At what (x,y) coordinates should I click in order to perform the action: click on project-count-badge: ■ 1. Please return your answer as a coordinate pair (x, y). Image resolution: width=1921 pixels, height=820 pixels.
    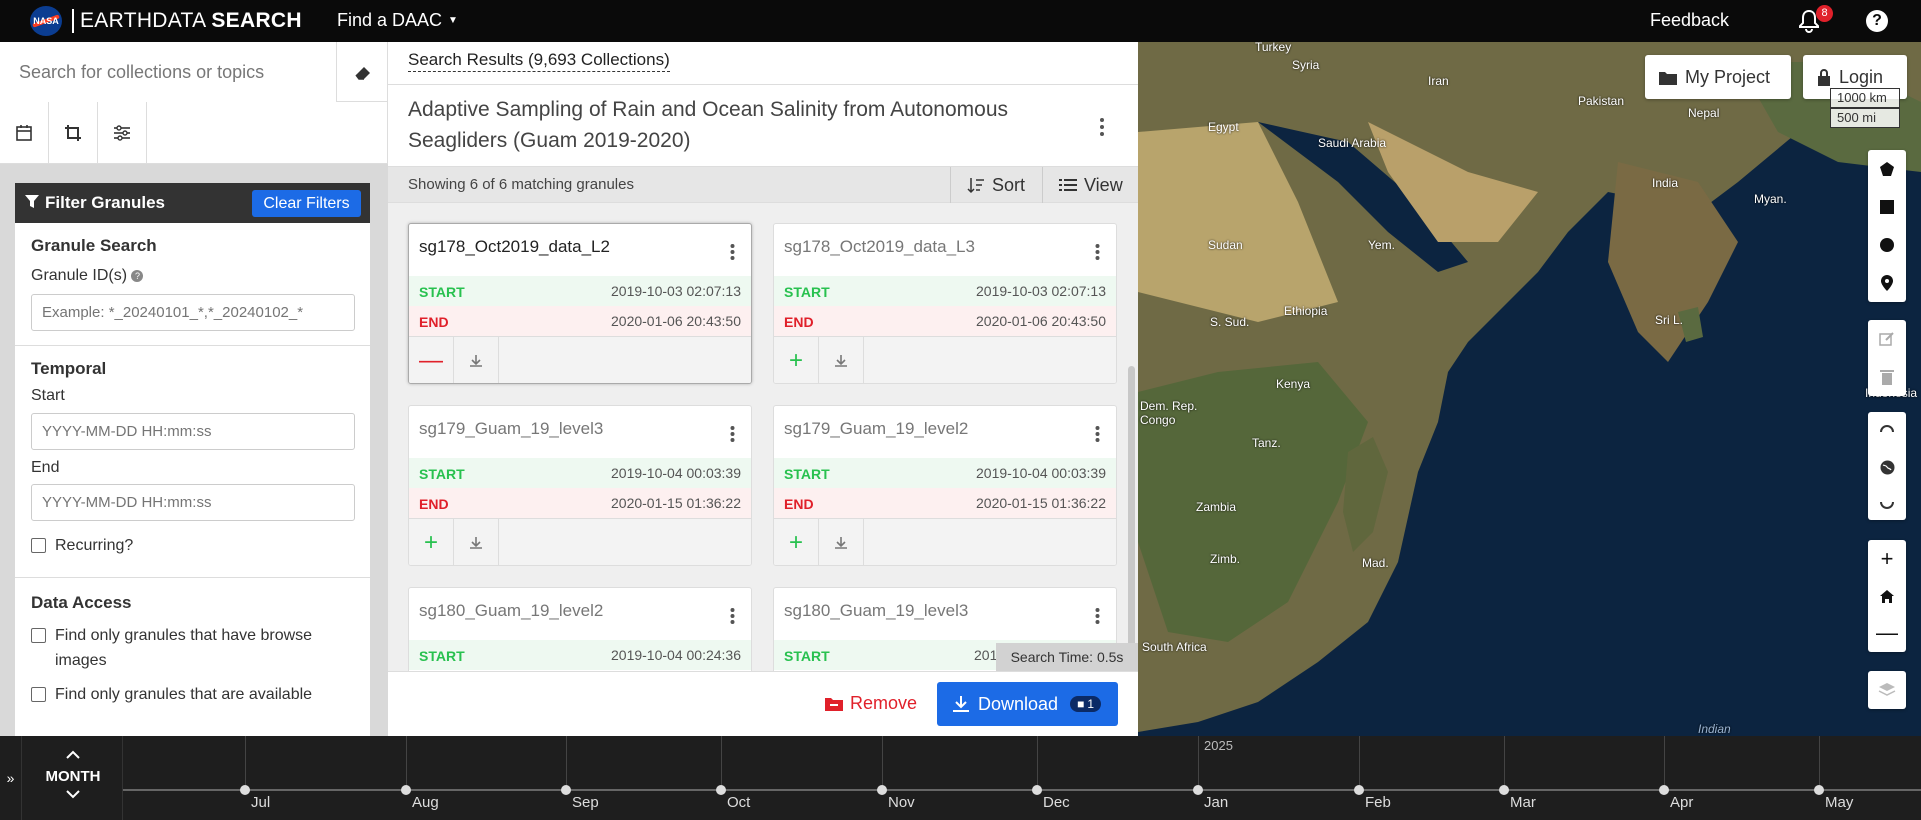
    Looking at the image, I should click on (1085, 704).